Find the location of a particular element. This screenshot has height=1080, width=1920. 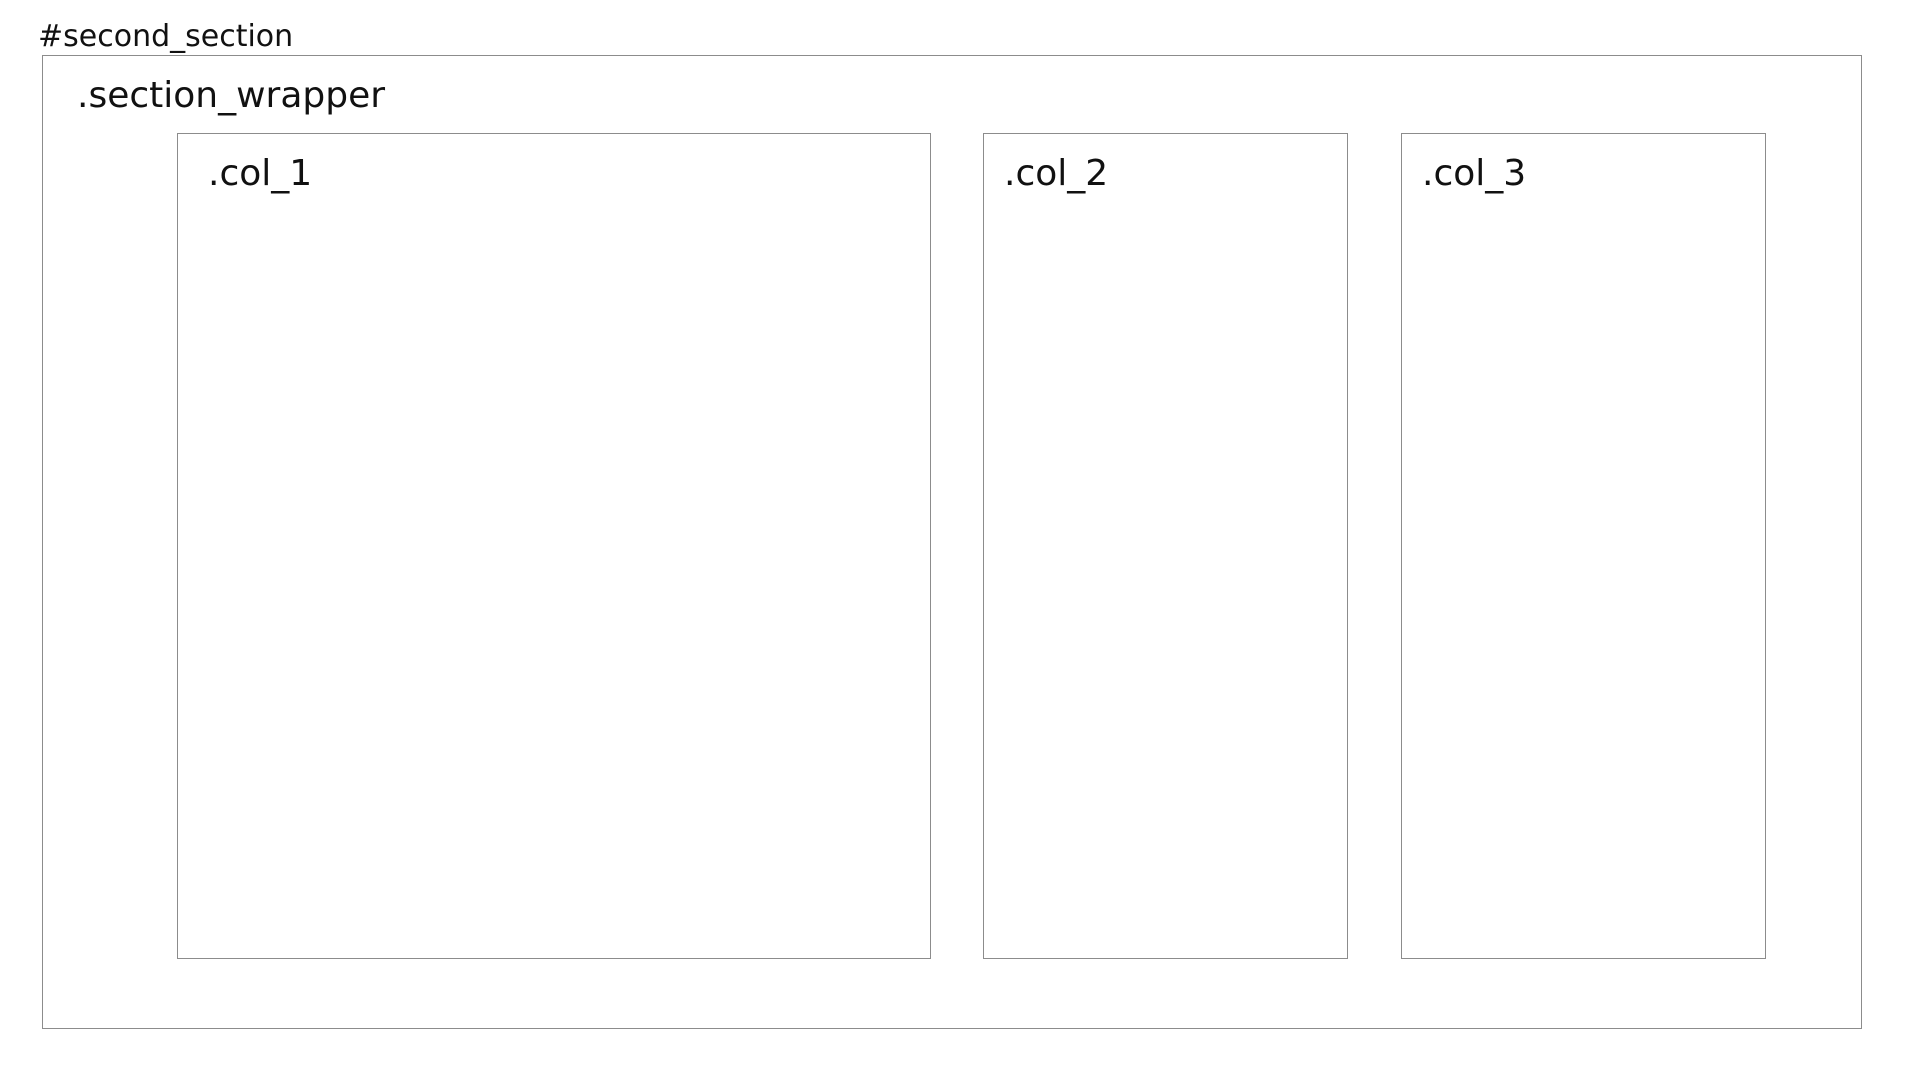

col-3-box: .col_3 is located at coordinates (1583, 546).